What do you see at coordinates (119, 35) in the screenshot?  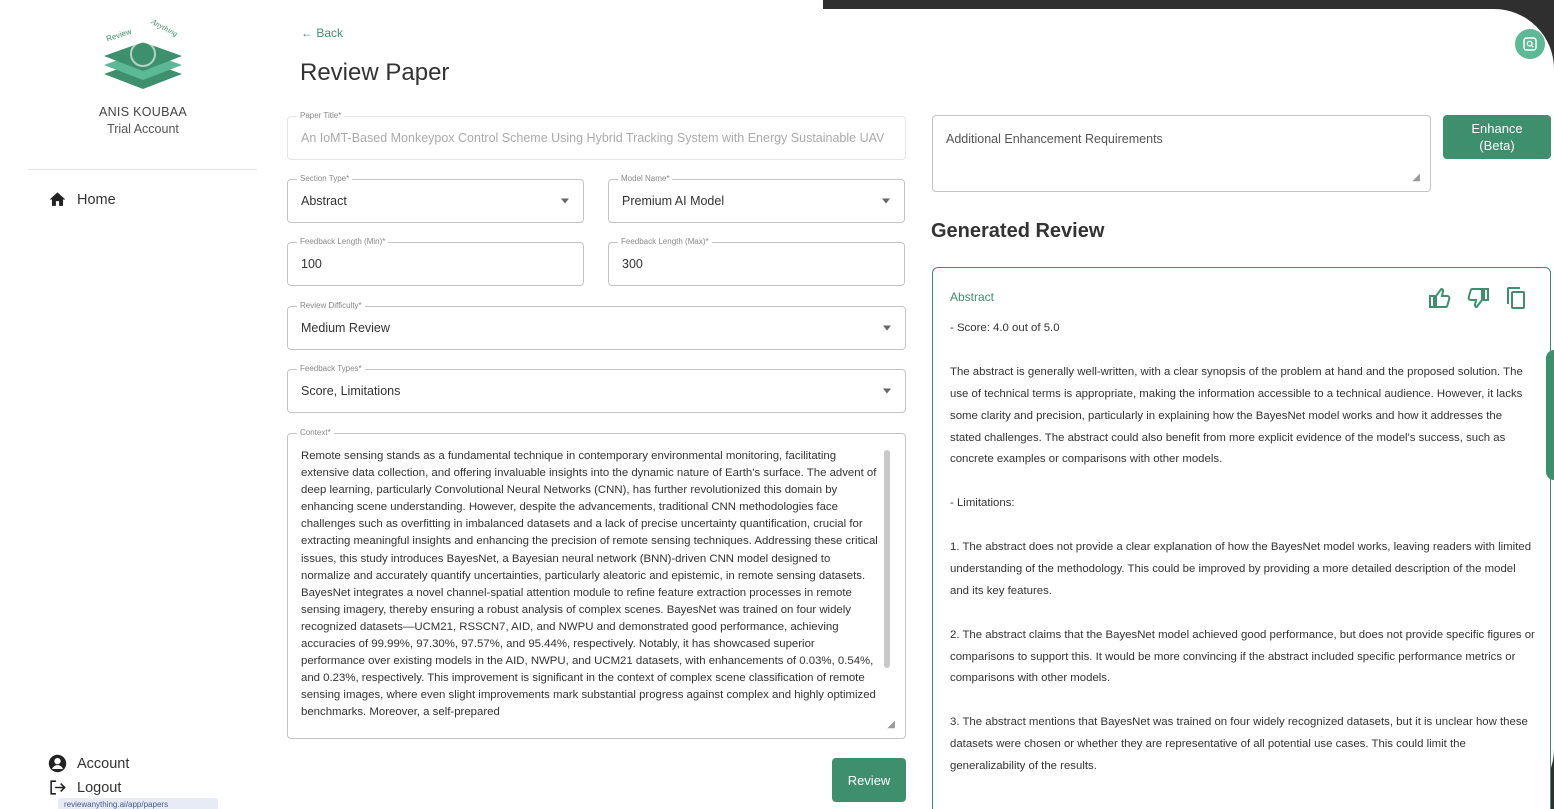 I see `logo-text-review: Review` at bounding box center [119, 35].